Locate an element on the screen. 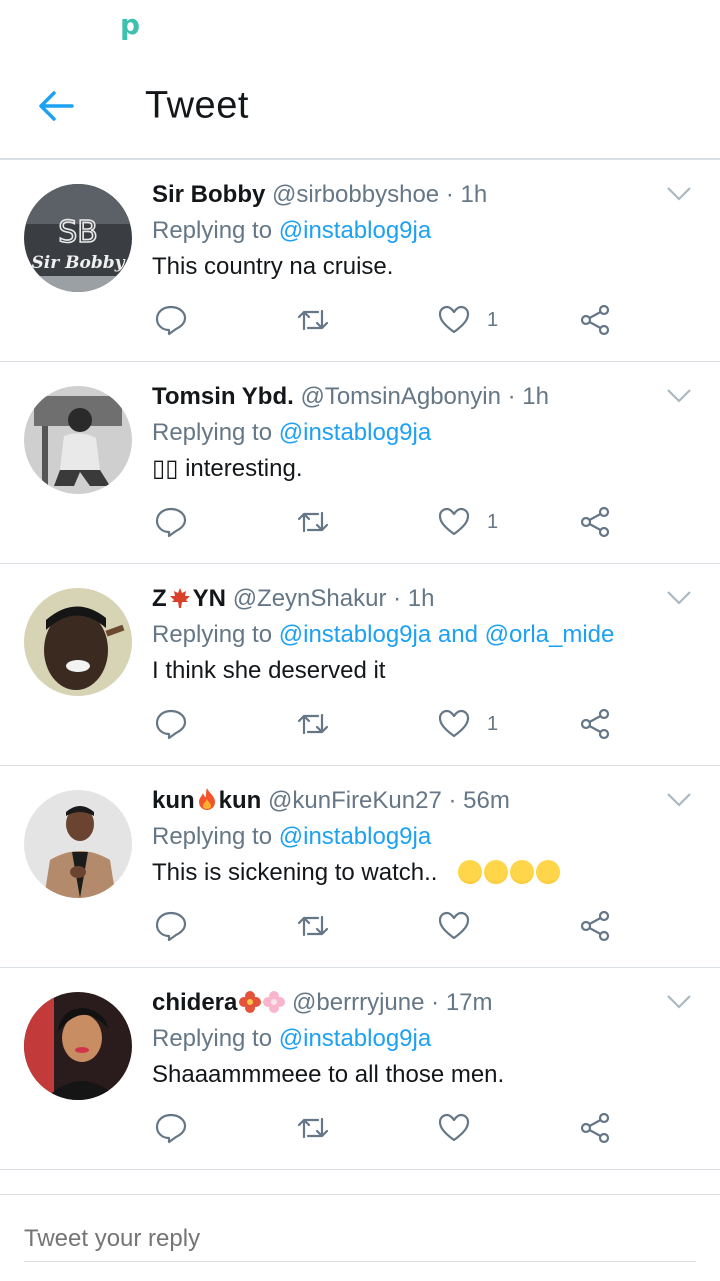 The image size is (720, 1281). user-handle: @berrryjune is located at coordinates (358, 1002).